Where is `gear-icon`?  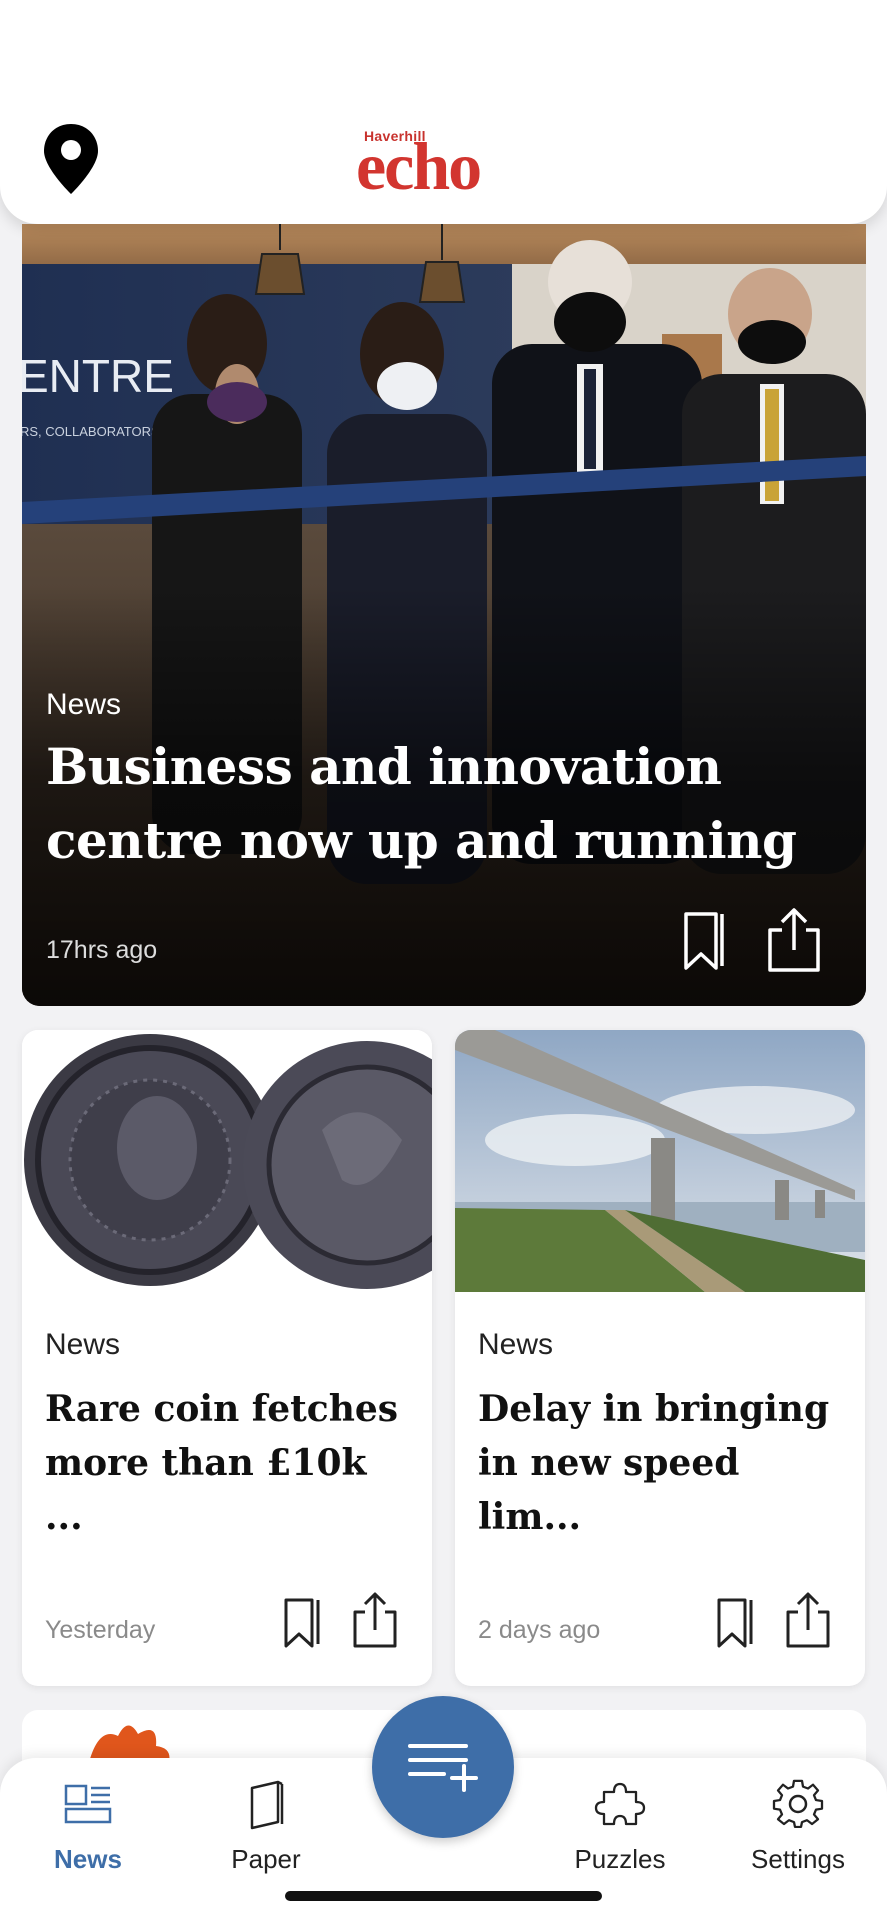 gear-icon is located at coordinates (798, 1804).